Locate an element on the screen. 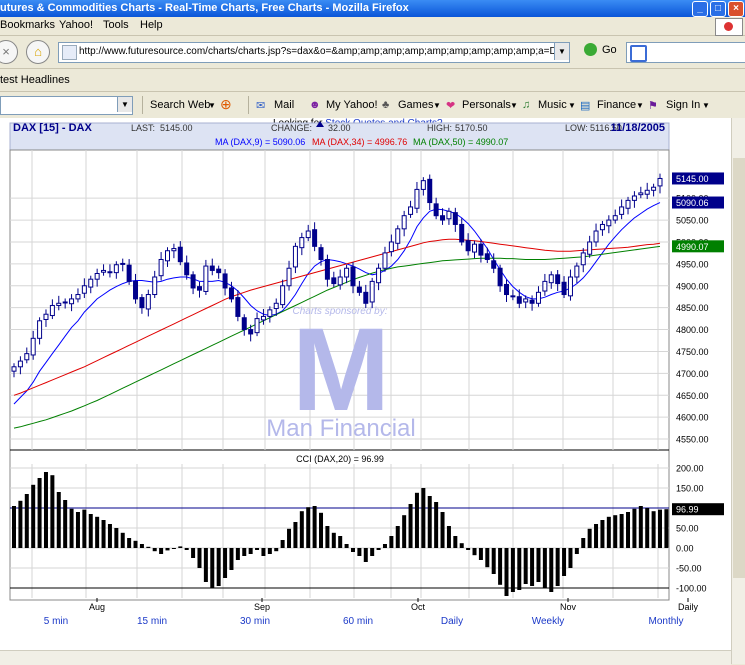 The width and height of the screenshot is (745, 665). minimize-button: _ is located at coordinates (700, 9).